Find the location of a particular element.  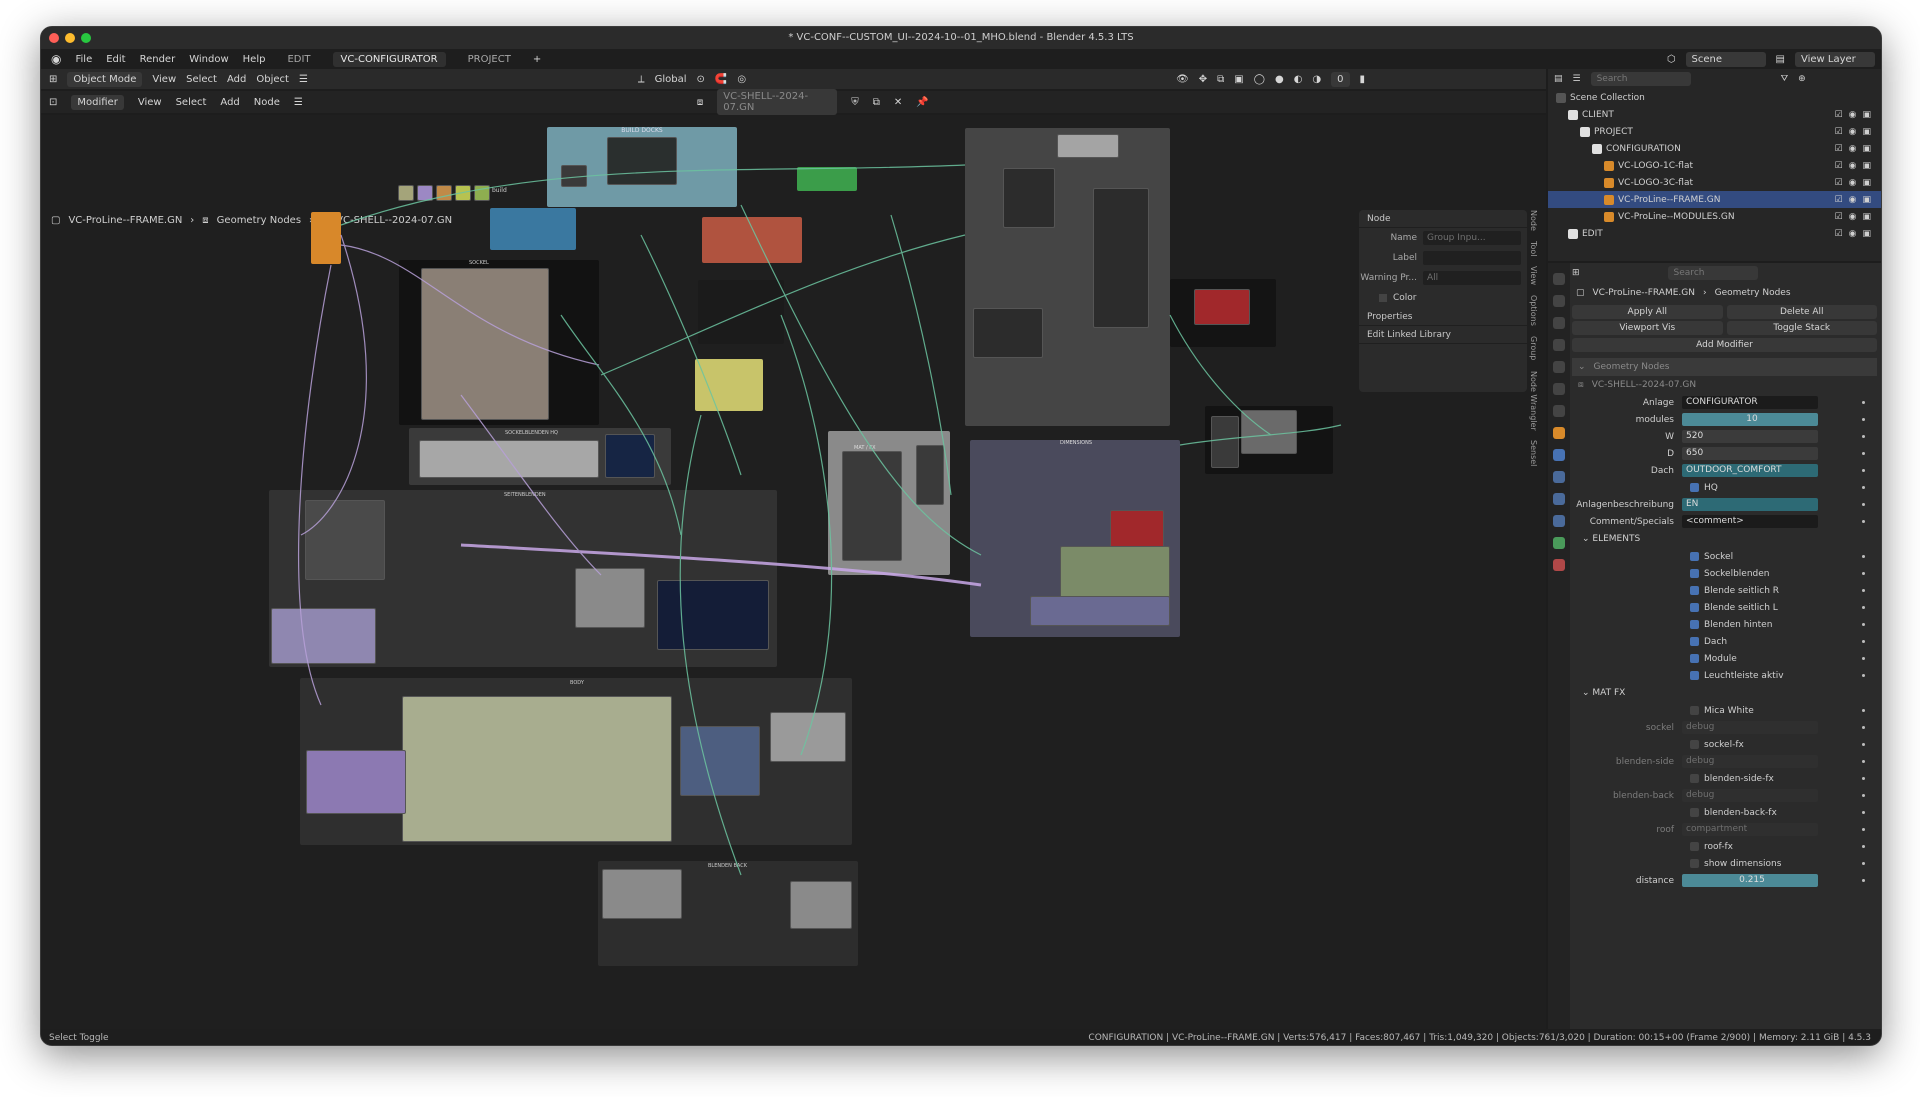

value-dropdown: 650 is located at coordinates (1750, 453).